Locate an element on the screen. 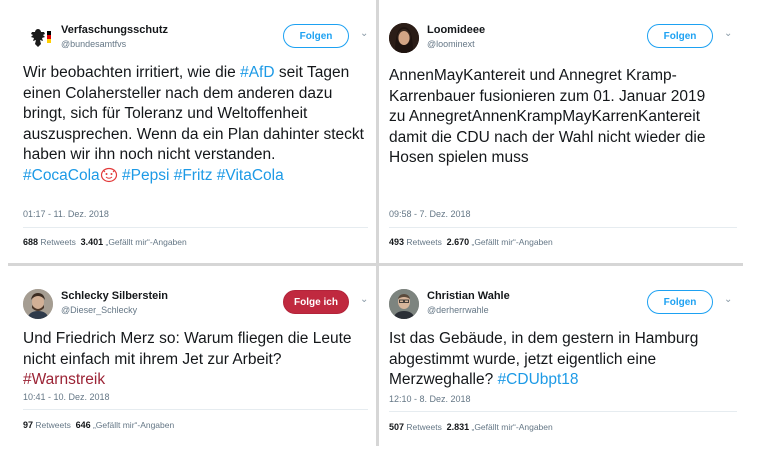 The image size is (768, 466). display-name: Verfaschungsschutz is located at coordinates (114, 30).